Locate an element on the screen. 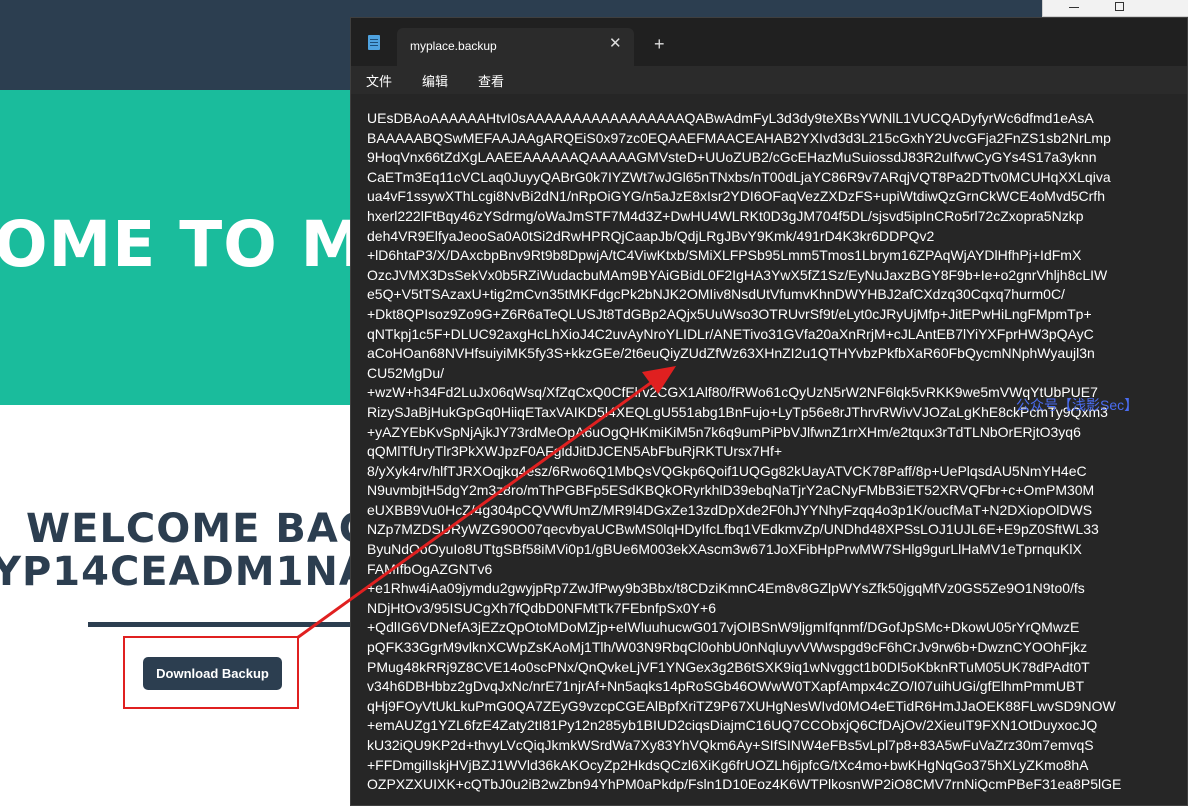  background-window-titlebar is located at coordinates (1115, 8).